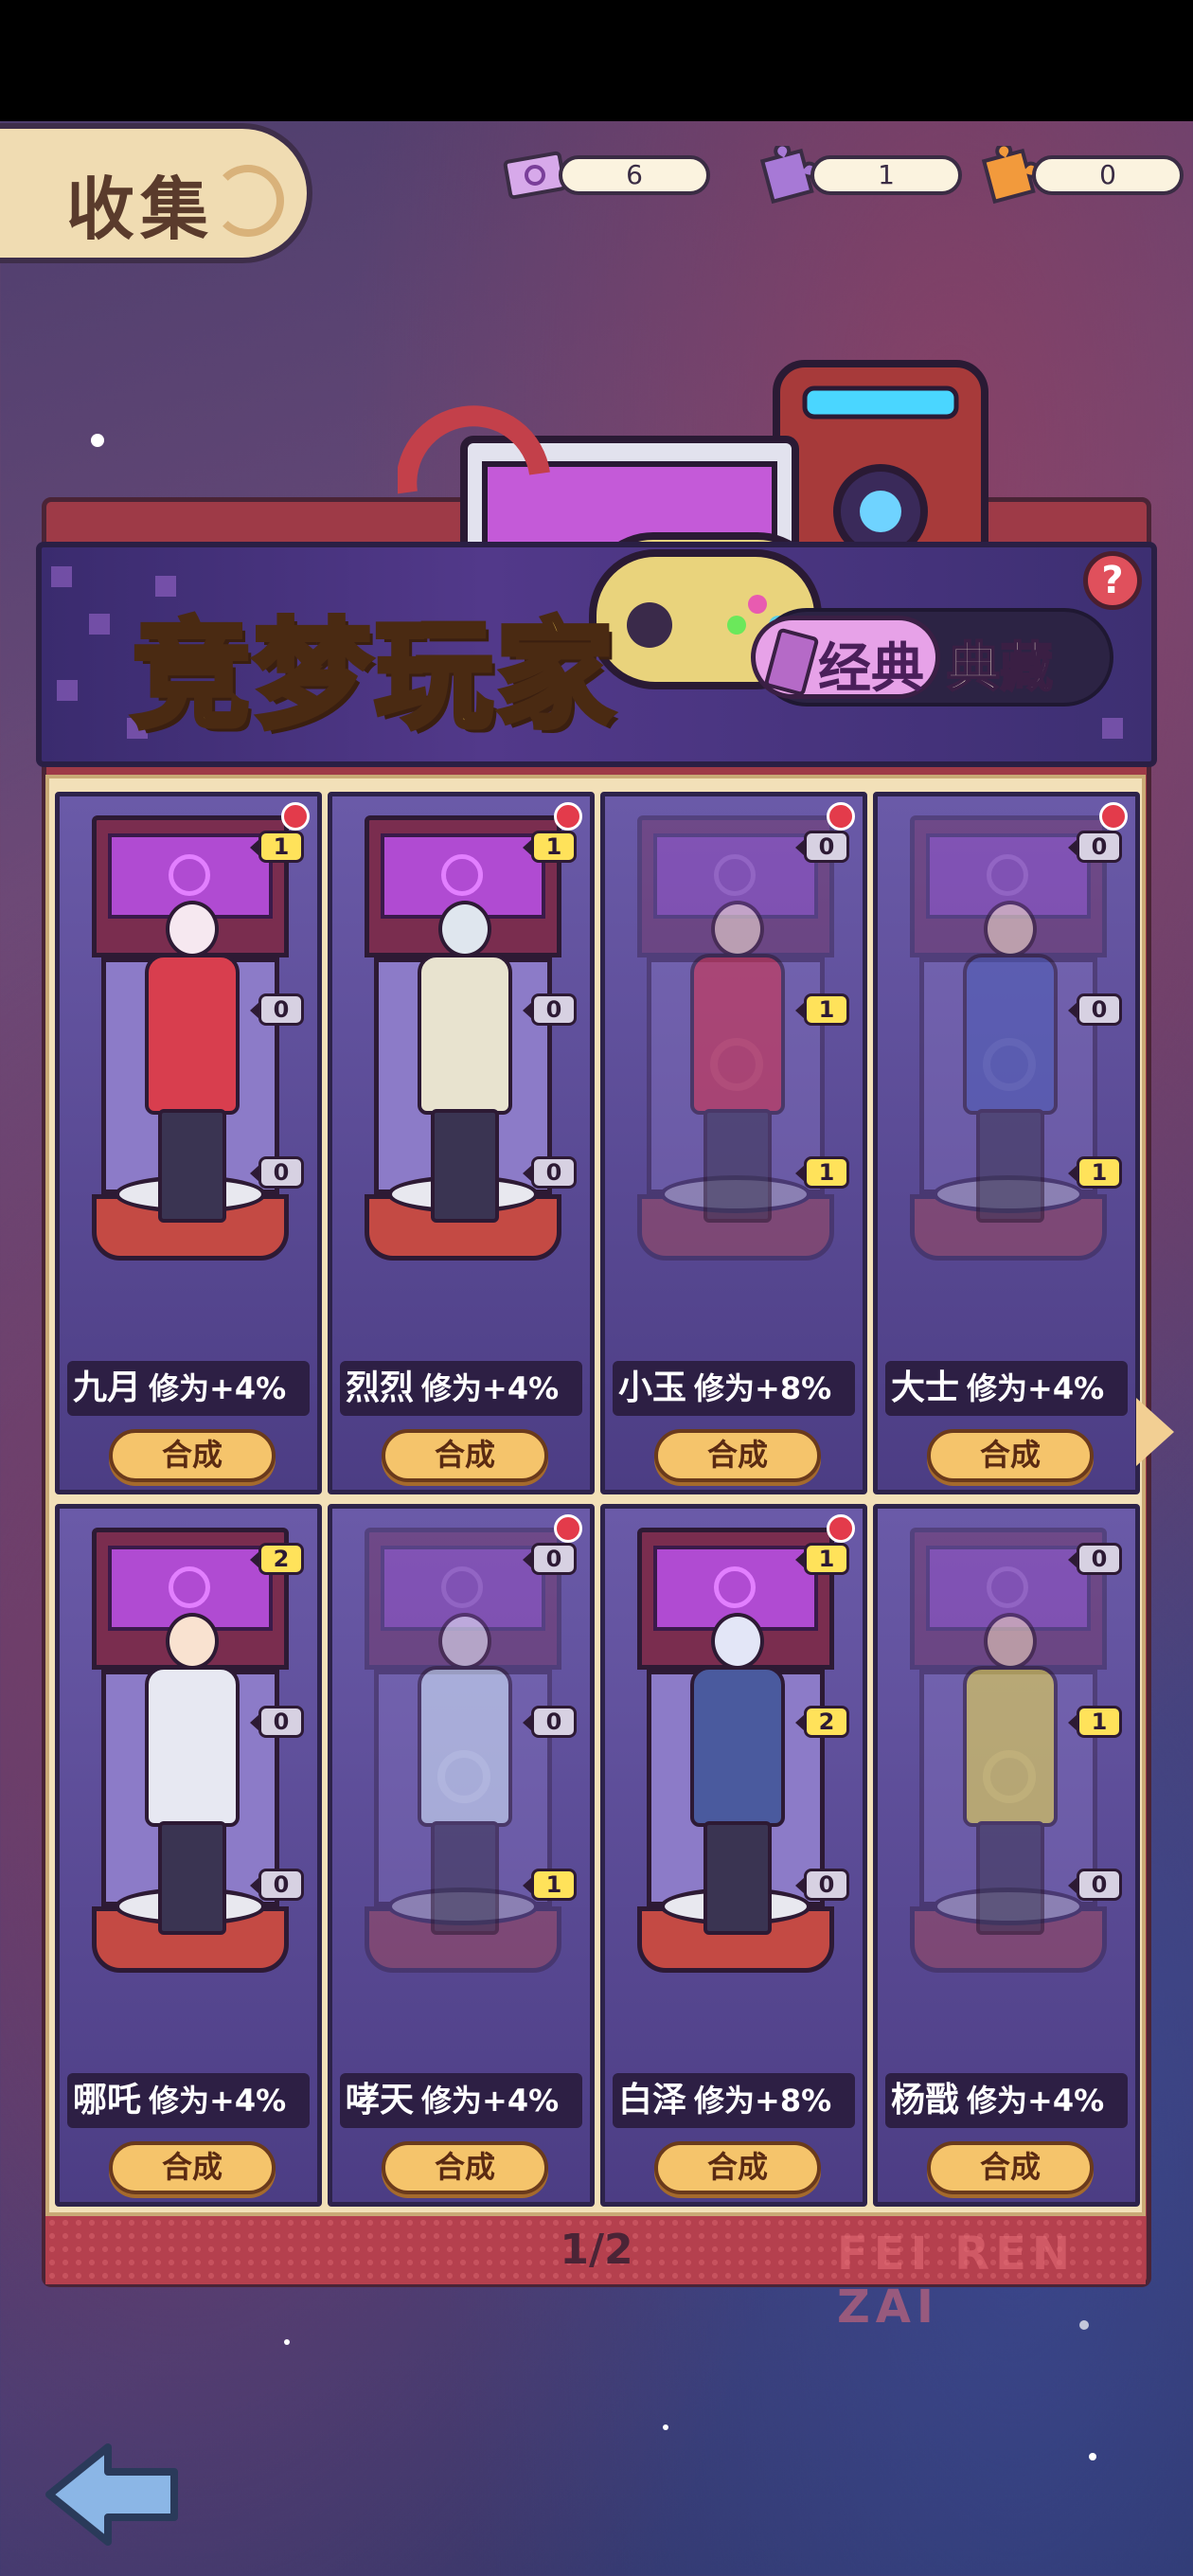 This screenshot has width=1193, height=2576. I want to click on character-name-bar: 白泽 修为+8%, so click(734, 2100).